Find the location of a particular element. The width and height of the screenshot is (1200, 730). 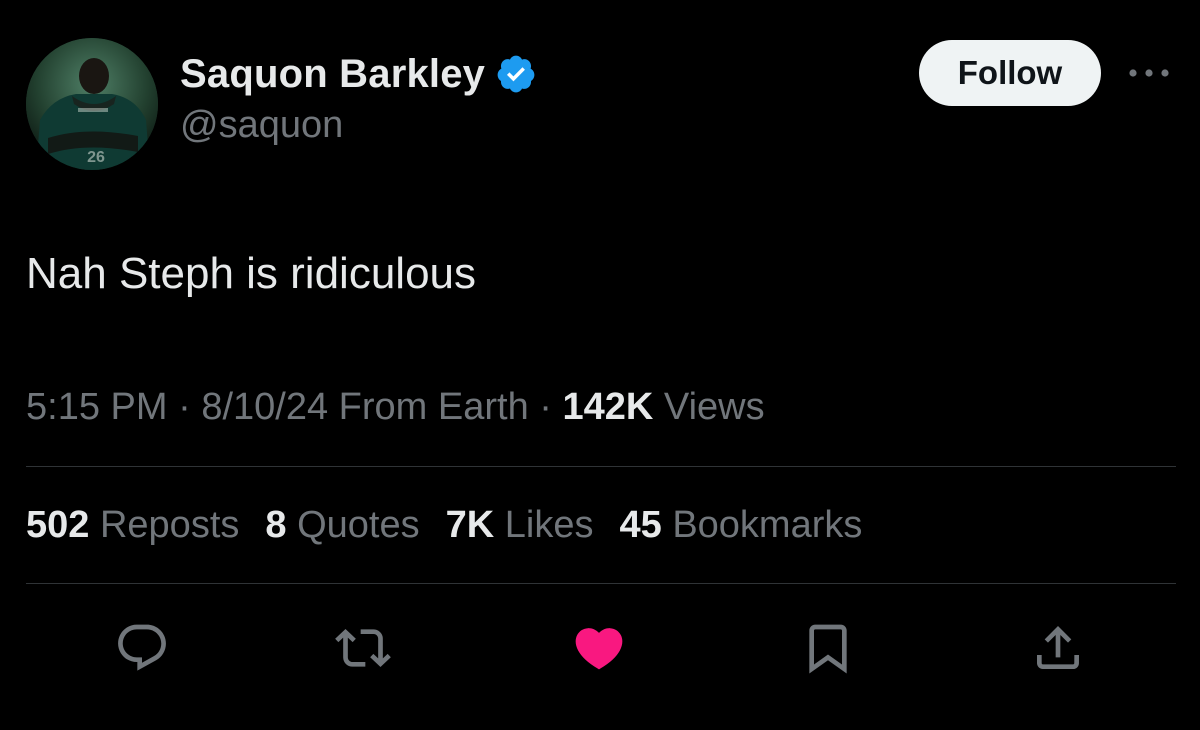

quotes-label: Quotes is located at coordinates (358, 525).